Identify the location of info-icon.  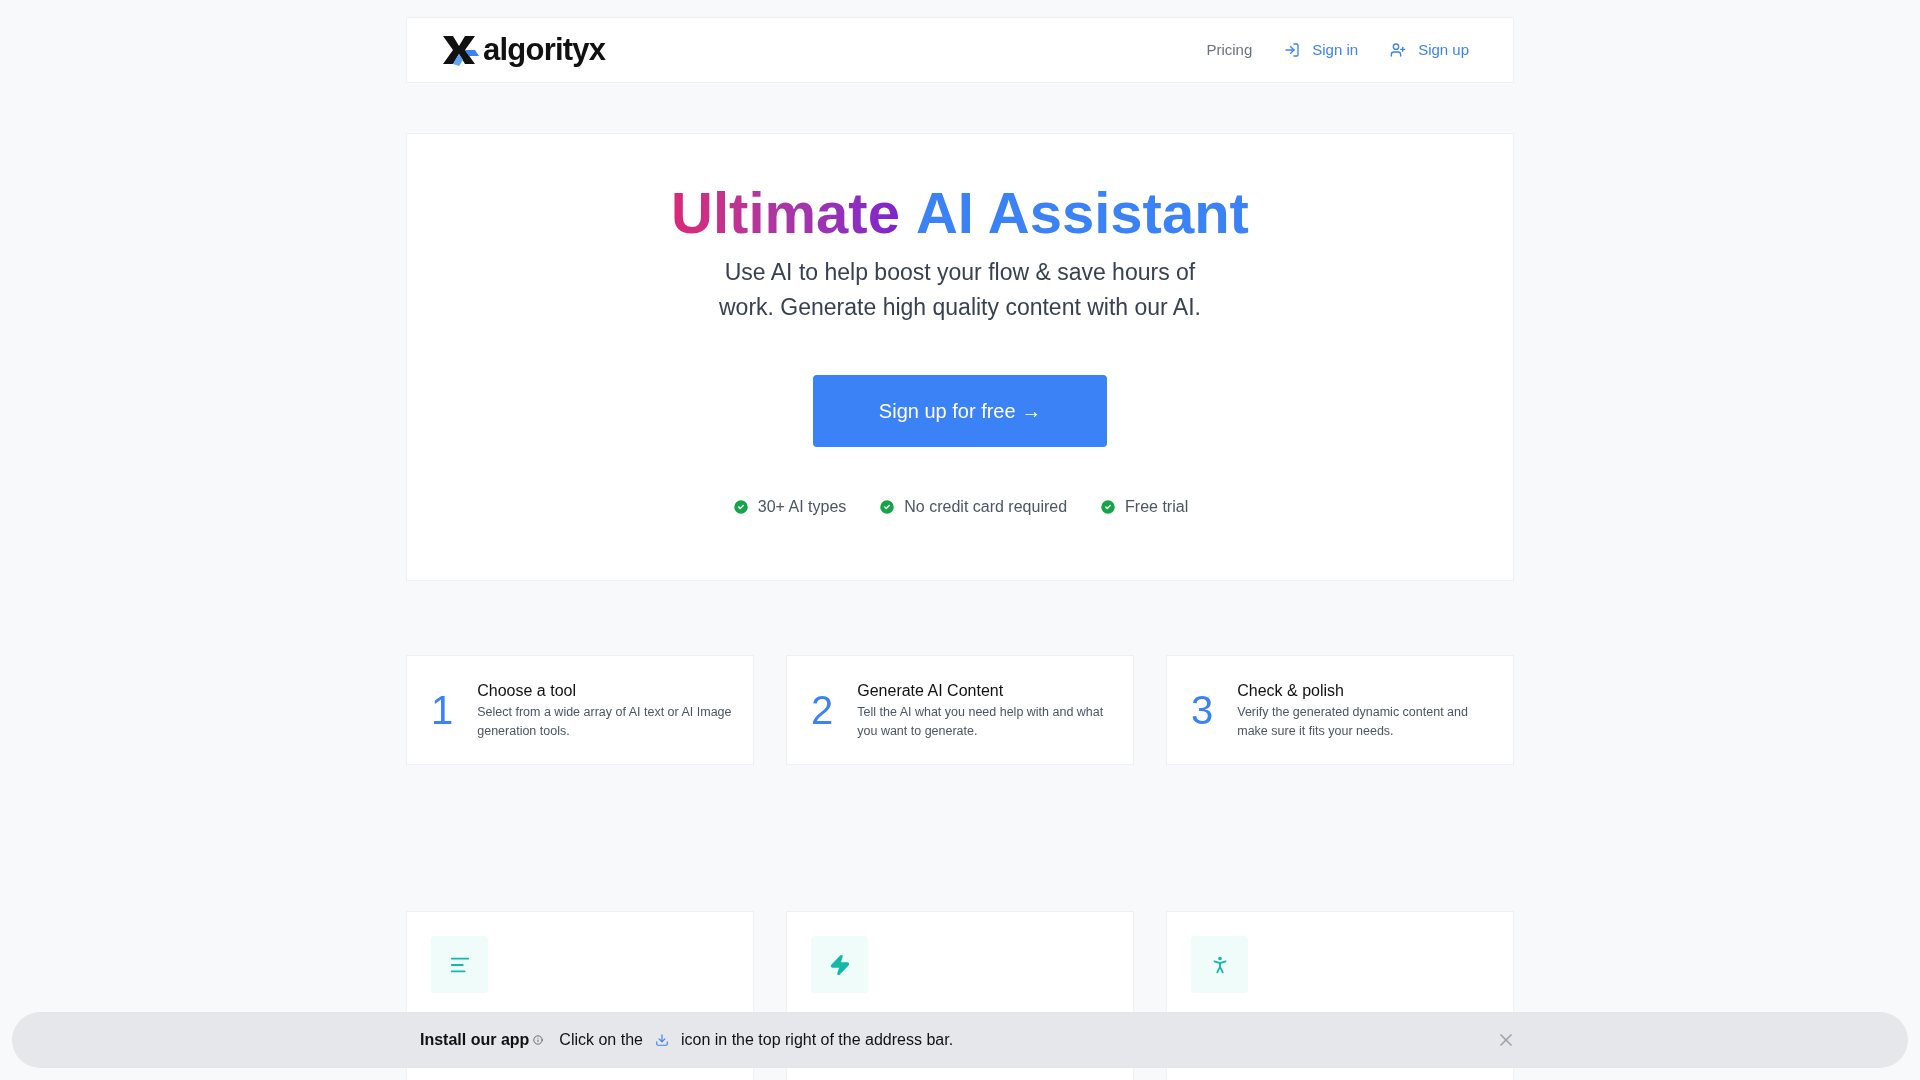
(538, 1040).